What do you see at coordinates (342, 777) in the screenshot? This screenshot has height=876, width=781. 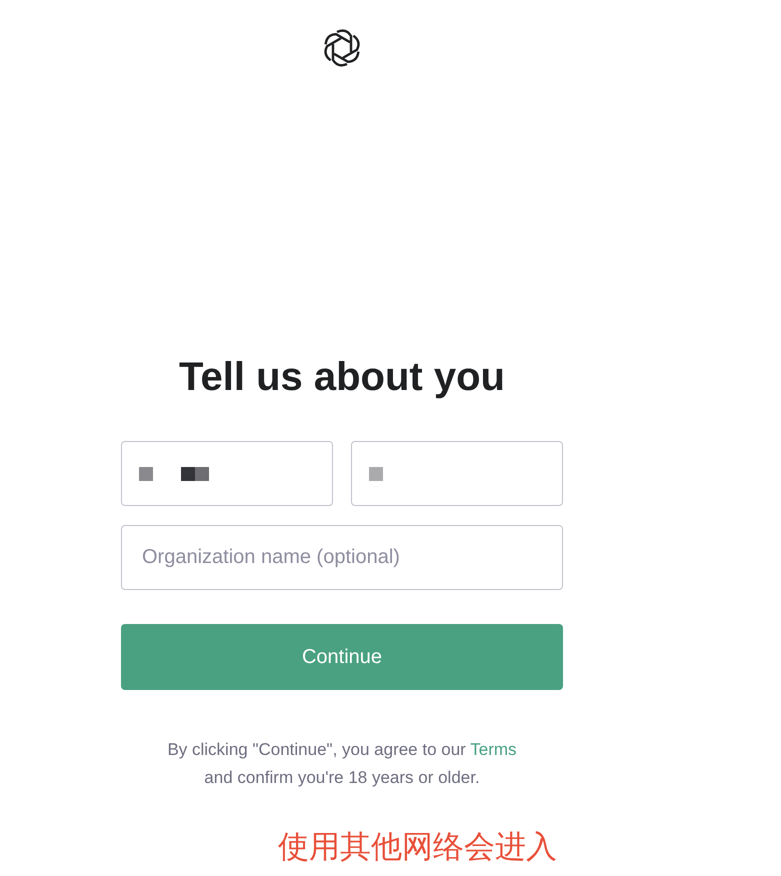 I see `legal-text: and confirm you're 18 years or older.` at bounding box center [342, 777].